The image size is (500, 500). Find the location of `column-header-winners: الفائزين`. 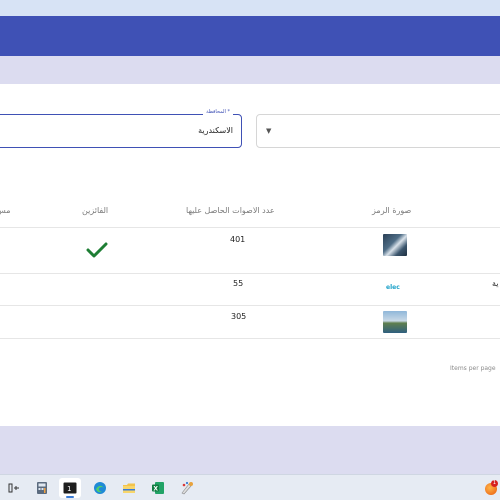

column-header-winners: الفائزين is located at coordinates (95, 210).